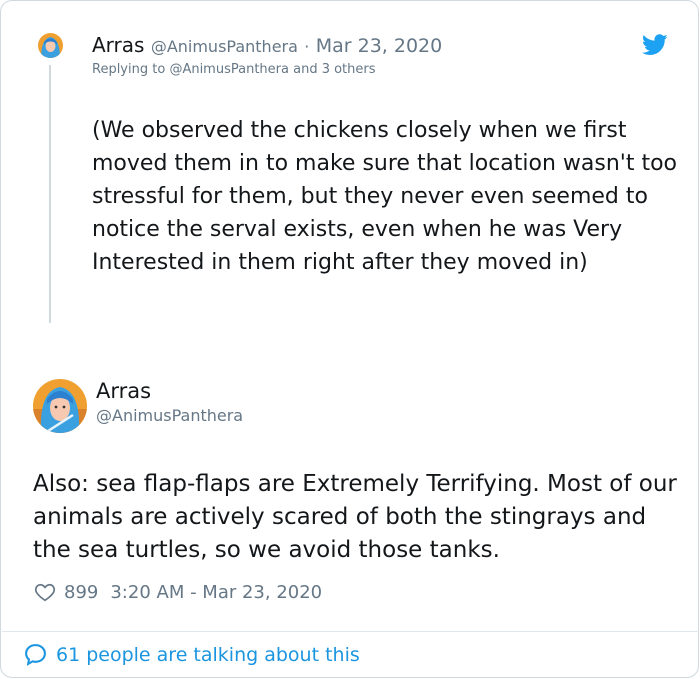 Image resolution: width=700 pixels, height=679 pixels. What do you see at coordinates (229, 69) in the screenshot?
I see `replying-mention: @AnimusPanthera` at bounding box center [229, 69].